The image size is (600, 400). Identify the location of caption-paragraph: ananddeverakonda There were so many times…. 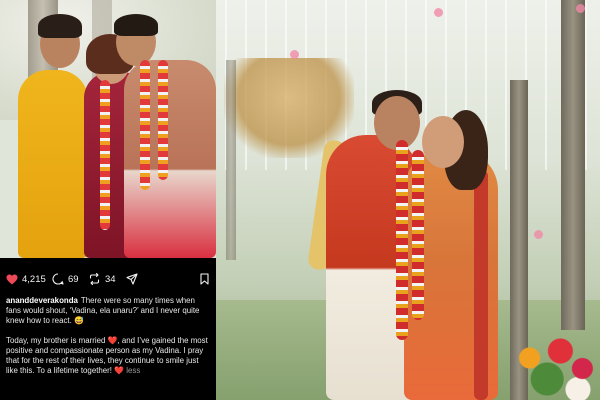
(109, 311).